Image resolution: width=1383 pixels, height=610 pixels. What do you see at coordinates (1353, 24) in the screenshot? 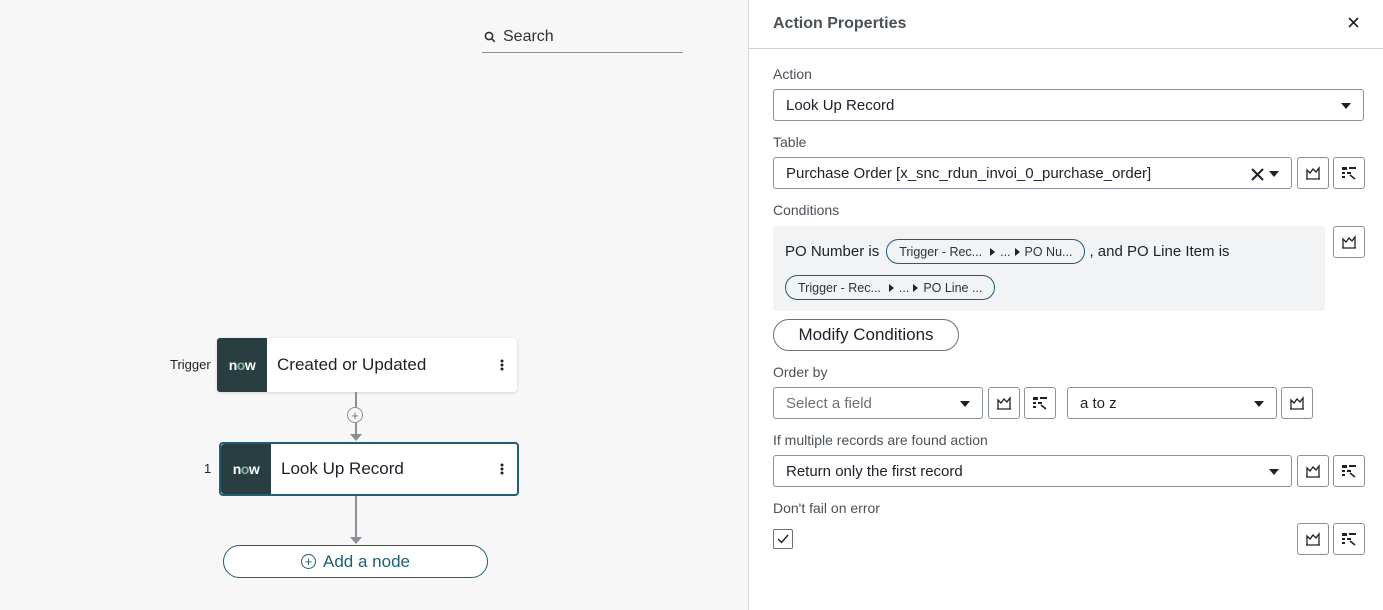
I see `close-icon` at bounding box center [1353, 24].